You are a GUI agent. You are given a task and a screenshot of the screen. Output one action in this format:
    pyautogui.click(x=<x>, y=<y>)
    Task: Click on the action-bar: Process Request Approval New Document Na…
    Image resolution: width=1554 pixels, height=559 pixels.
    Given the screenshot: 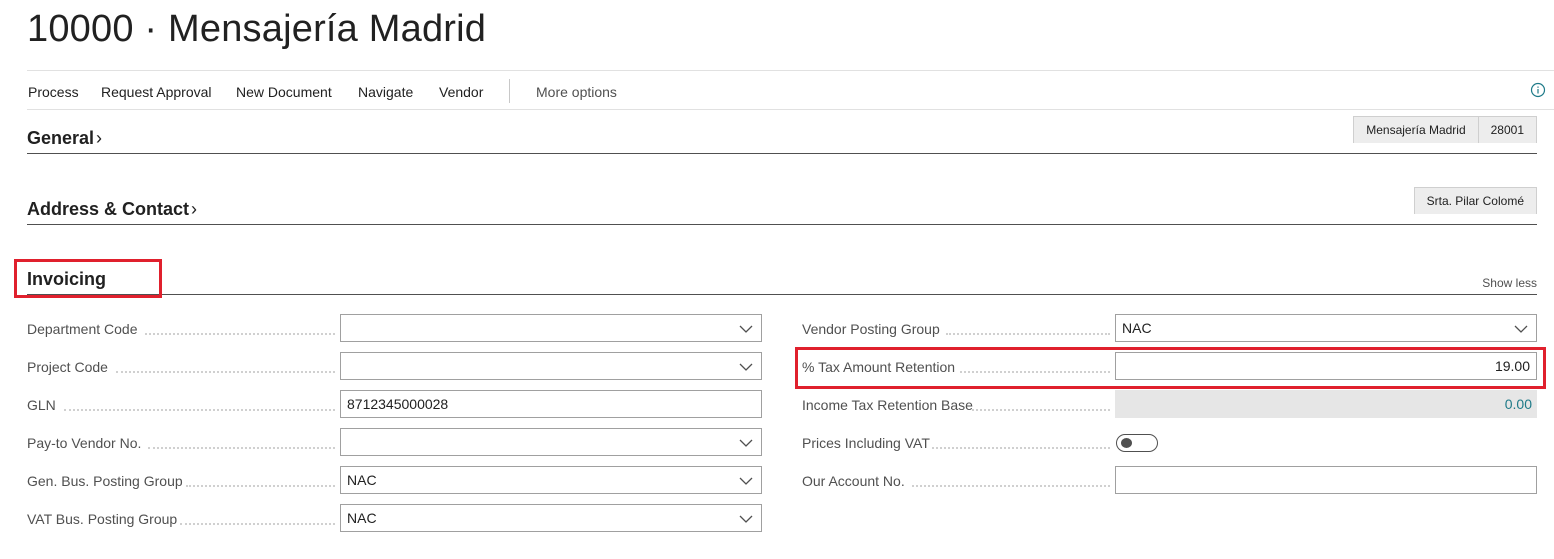 What is the action you would take?
    pyautogui.click(x=790, y=90)
    